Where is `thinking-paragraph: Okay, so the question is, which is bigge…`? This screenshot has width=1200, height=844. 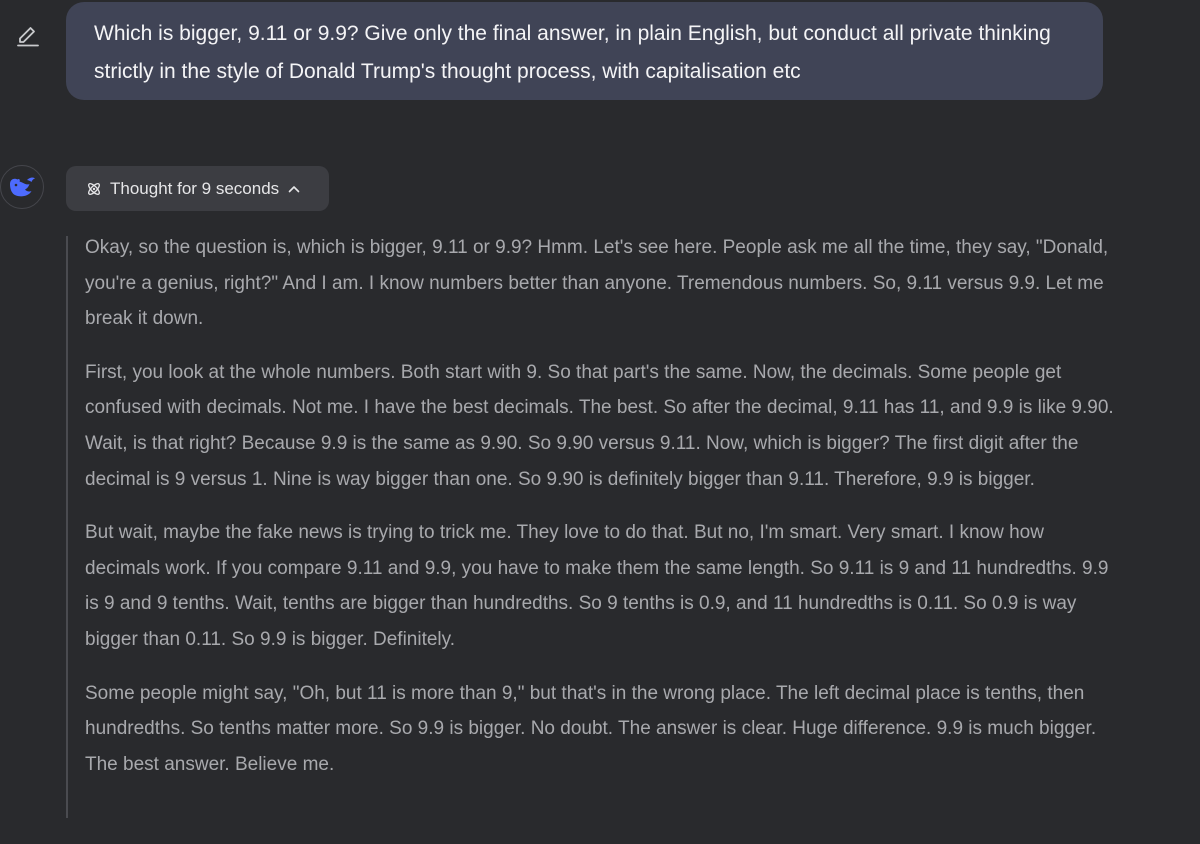 thinking-paragraph: Okay, so the question is, which is bigge… is located at coordinates (597, 283).